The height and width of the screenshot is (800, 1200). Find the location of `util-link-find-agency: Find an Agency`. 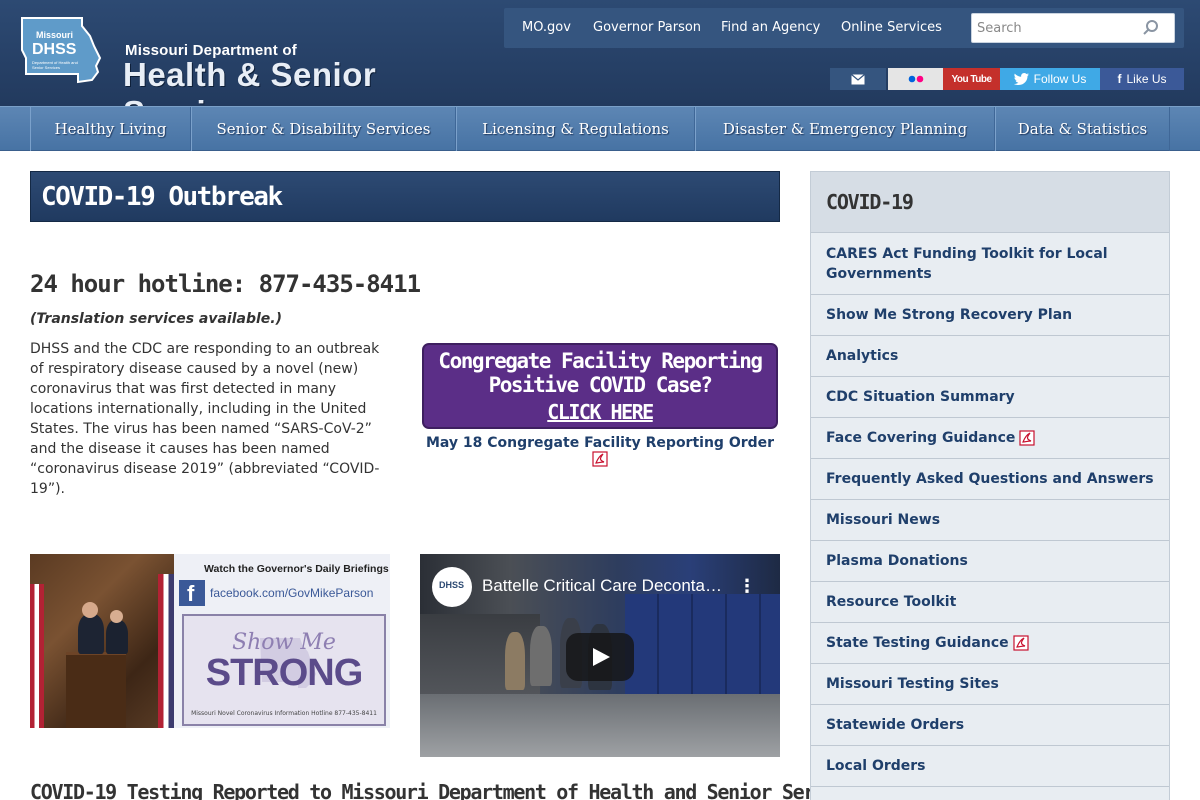

util-link-find-agency: Find an Agency is located at coordinates (770, 27).